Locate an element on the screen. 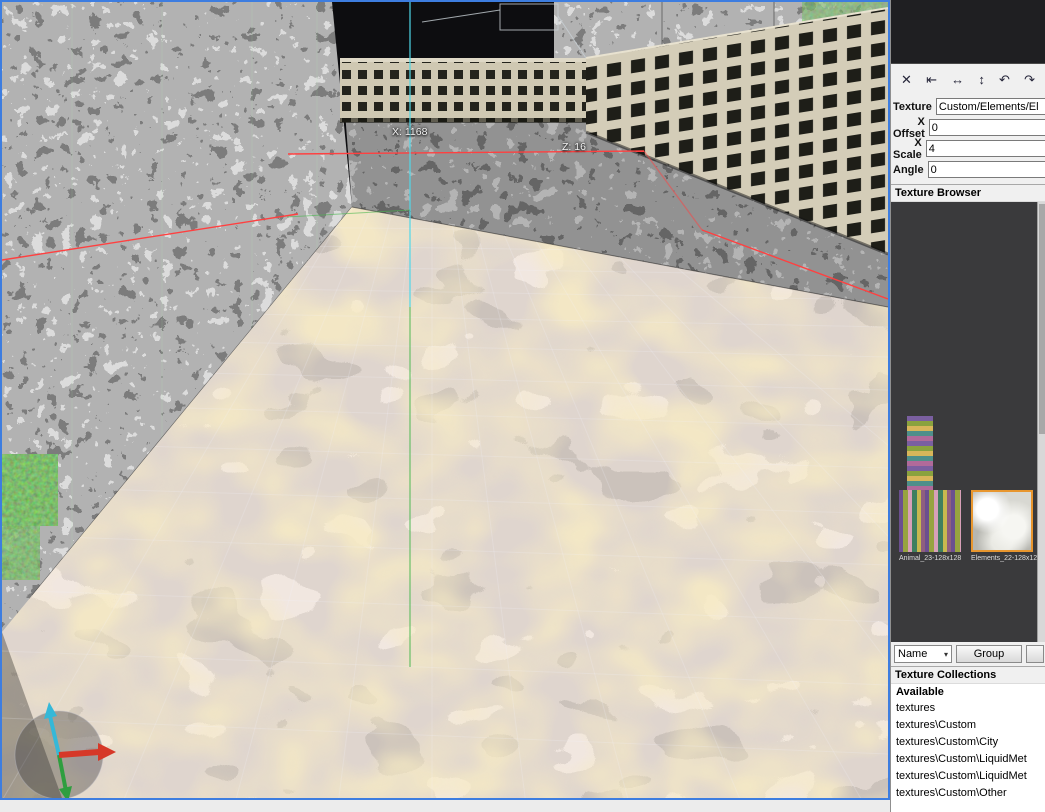 This screenshot has width=1045, height=812. reset-uv-icon: ⇤ is located at coordinates (931, 79).